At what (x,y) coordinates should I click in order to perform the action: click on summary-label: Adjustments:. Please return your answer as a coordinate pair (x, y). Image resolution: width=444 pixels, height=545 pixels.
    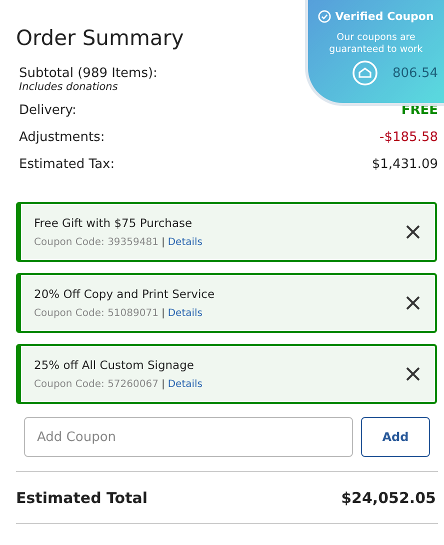
    Looking at the image, I should click on (62, 137).